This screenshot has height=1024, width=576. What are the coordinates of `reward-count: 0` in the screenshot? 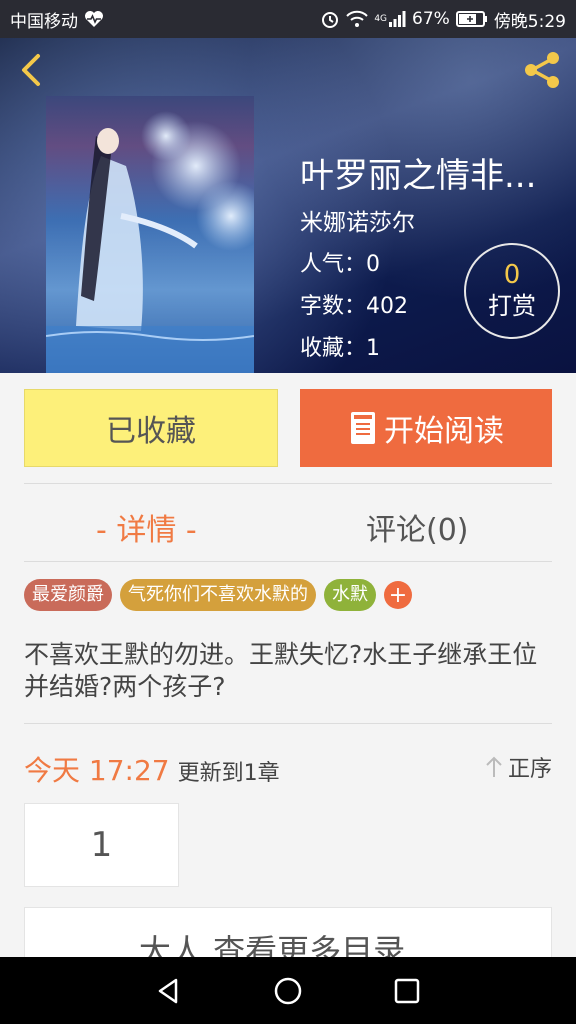 It's located at (512, 275).